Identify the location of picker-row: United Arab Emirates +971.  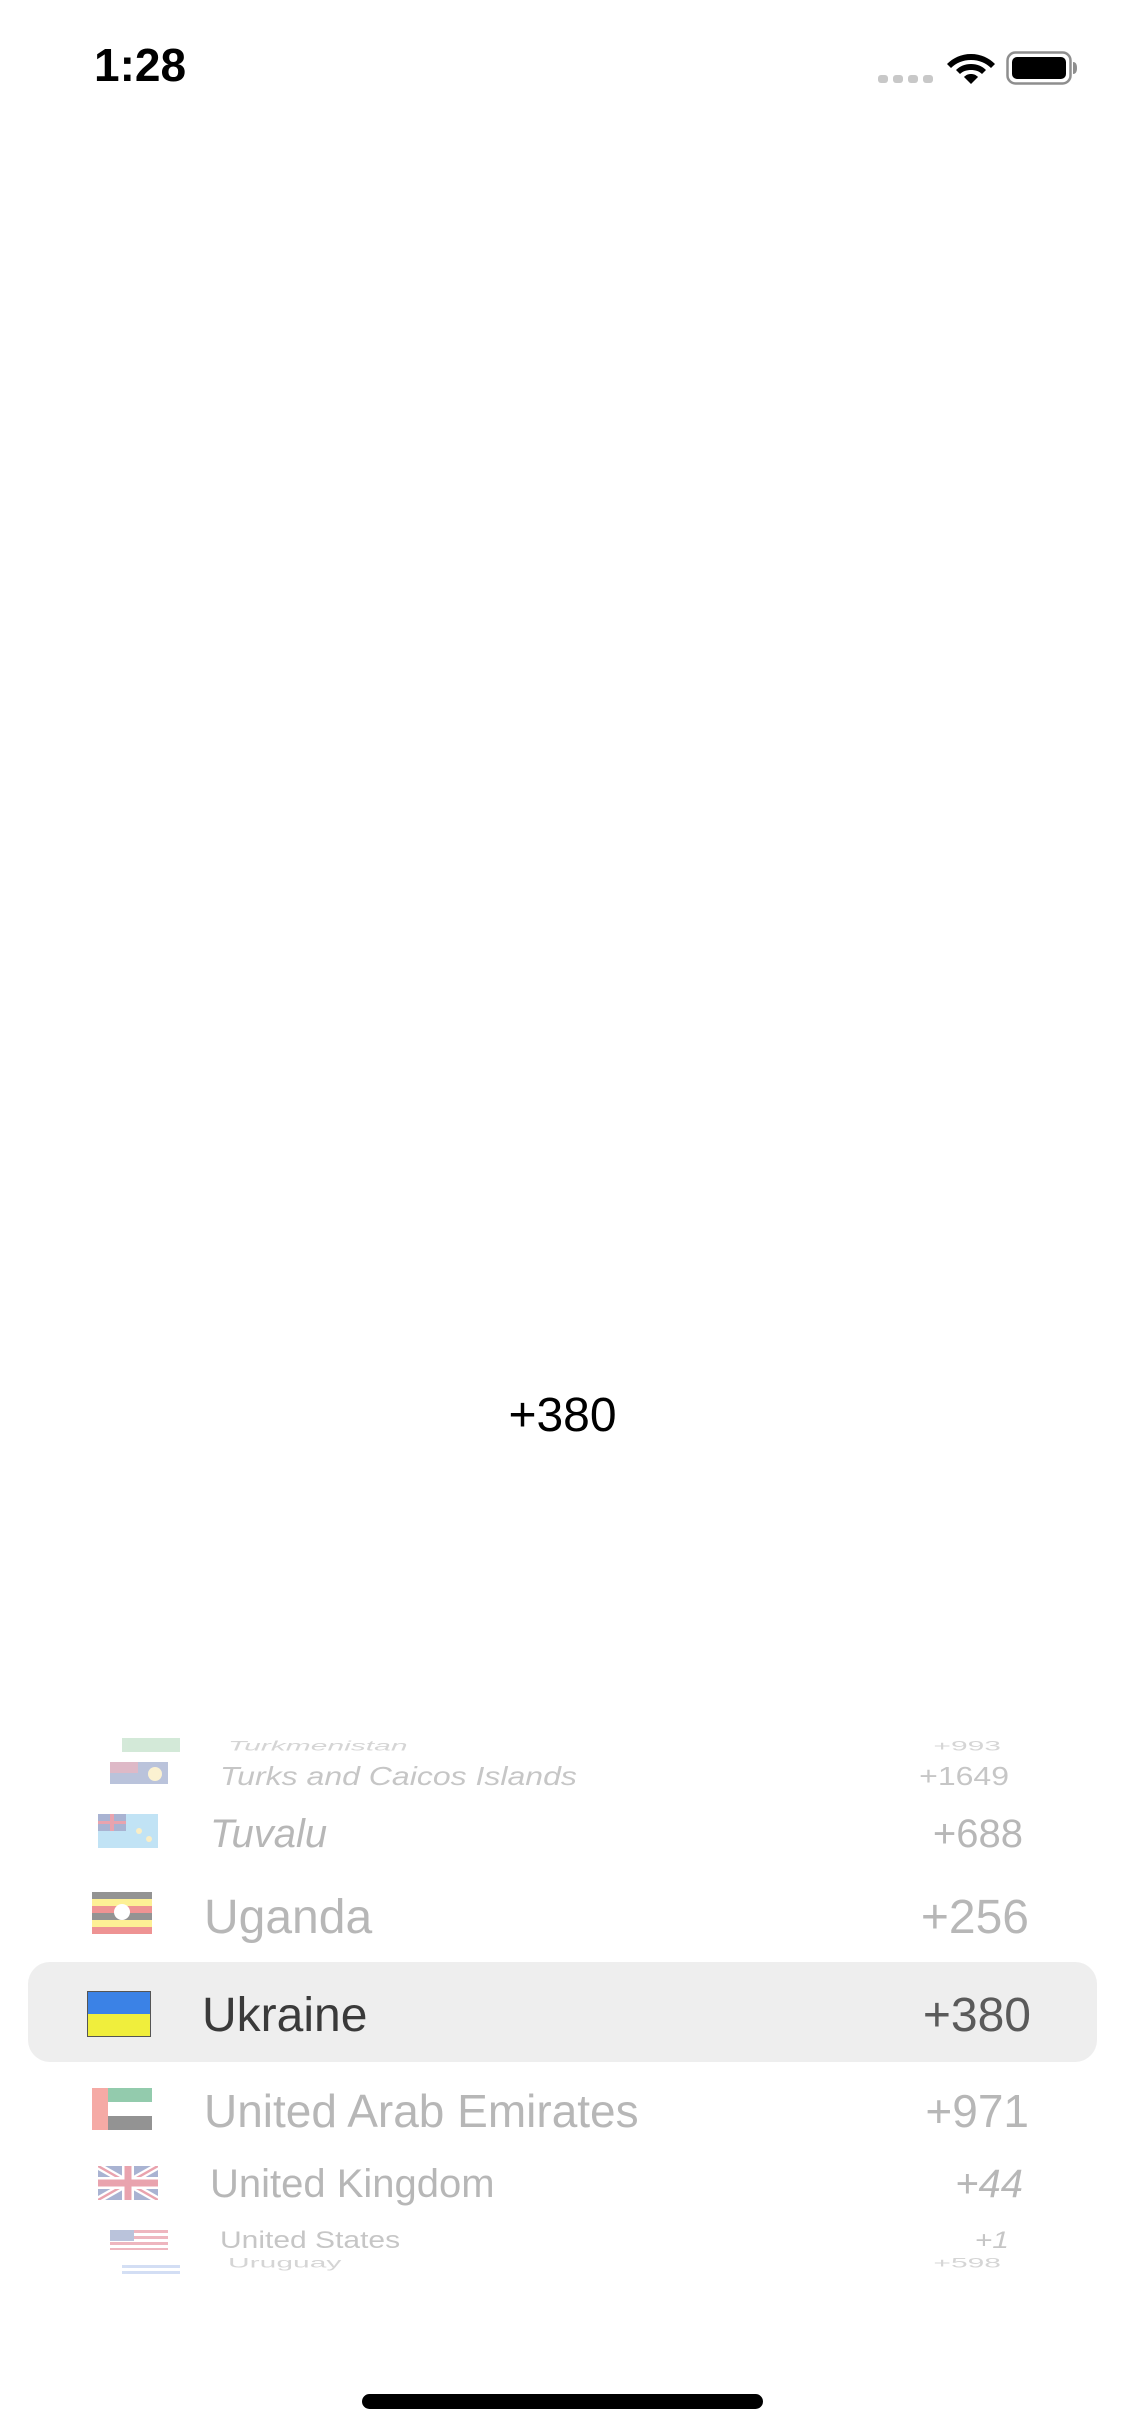
(562, 2109).